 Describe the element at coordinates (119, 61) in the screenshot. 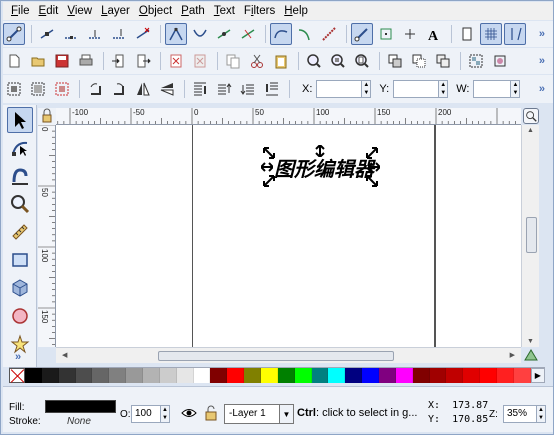

I see `import-icon` at that location.